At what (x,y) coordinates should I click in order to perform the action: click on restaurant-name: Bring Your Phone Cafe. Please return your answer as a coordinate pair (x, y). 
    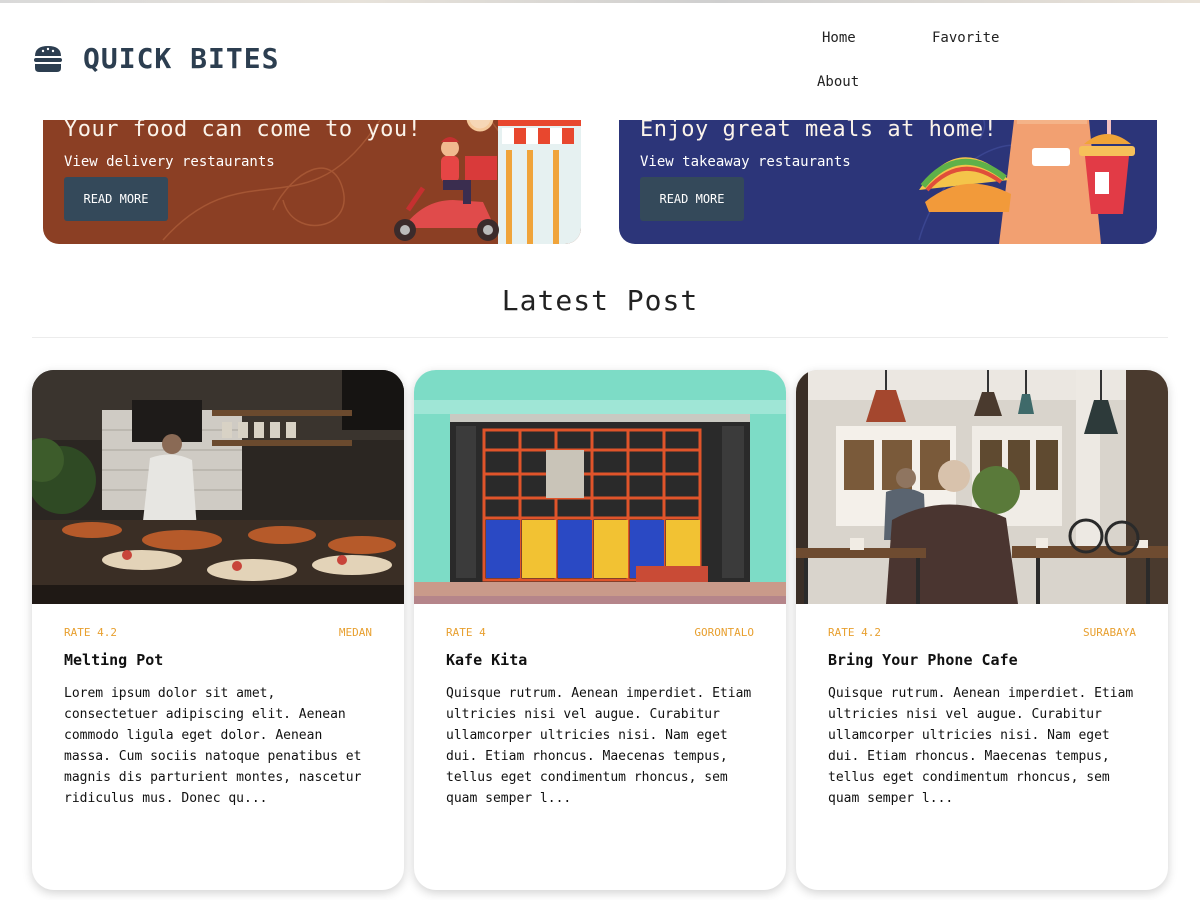
    Looking at the image, I should click on (923, 660).